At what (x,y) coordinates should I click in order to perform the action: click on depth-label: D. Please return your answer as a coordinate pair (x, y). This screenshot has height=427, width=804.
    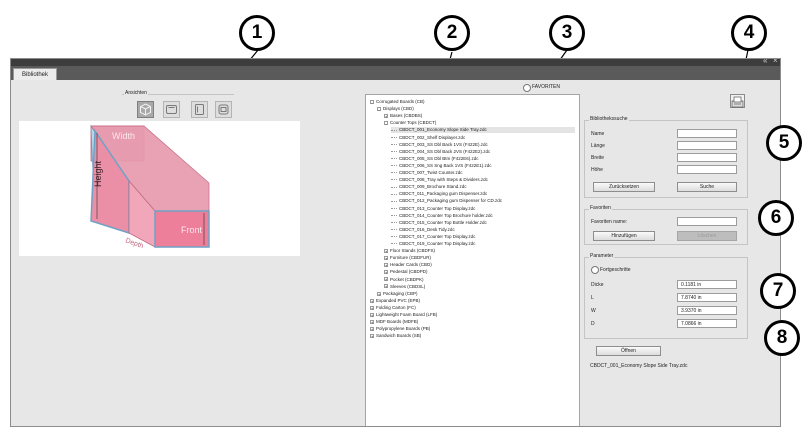
    Looking at the image, I should click on (593, 324).